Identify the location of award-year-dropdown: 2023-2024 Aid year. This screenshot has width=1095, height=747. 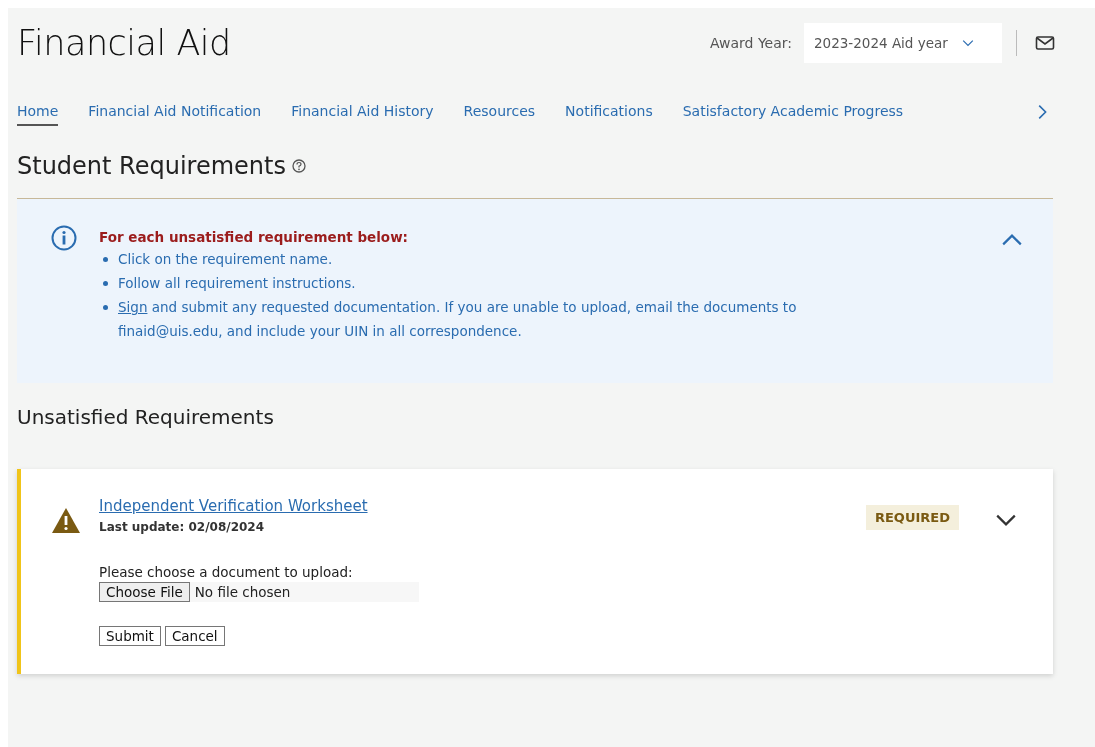
(903, 43).